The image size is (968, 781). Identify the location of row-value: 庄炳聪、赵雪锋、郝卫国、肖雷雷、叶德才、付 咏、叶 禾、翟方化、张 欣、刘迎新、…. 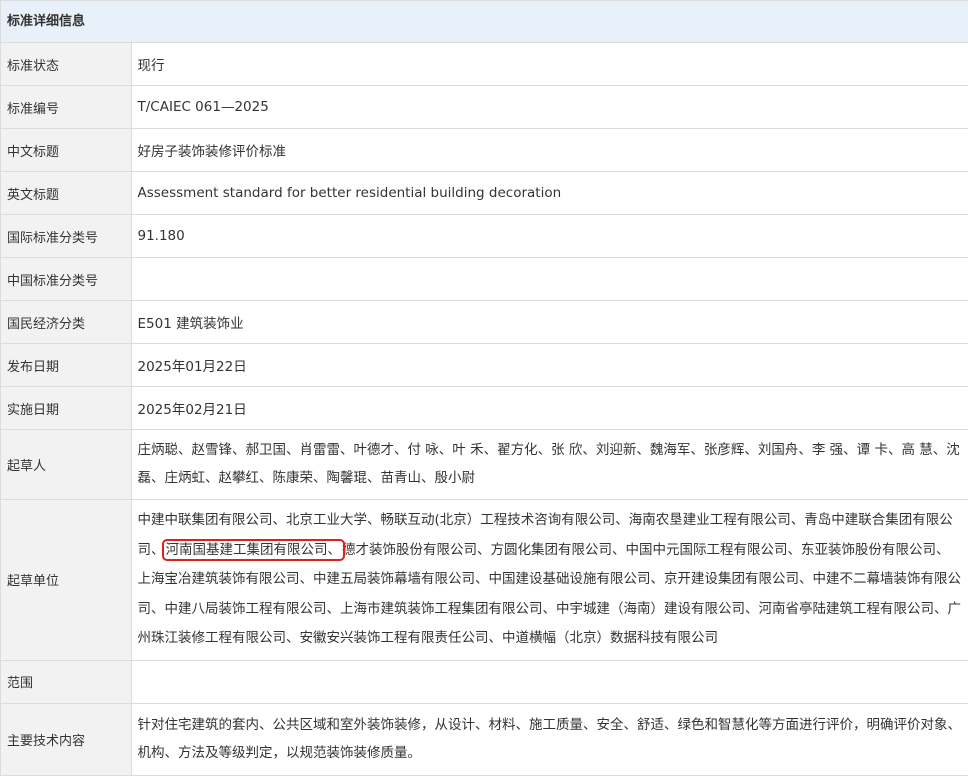
(549, 464).